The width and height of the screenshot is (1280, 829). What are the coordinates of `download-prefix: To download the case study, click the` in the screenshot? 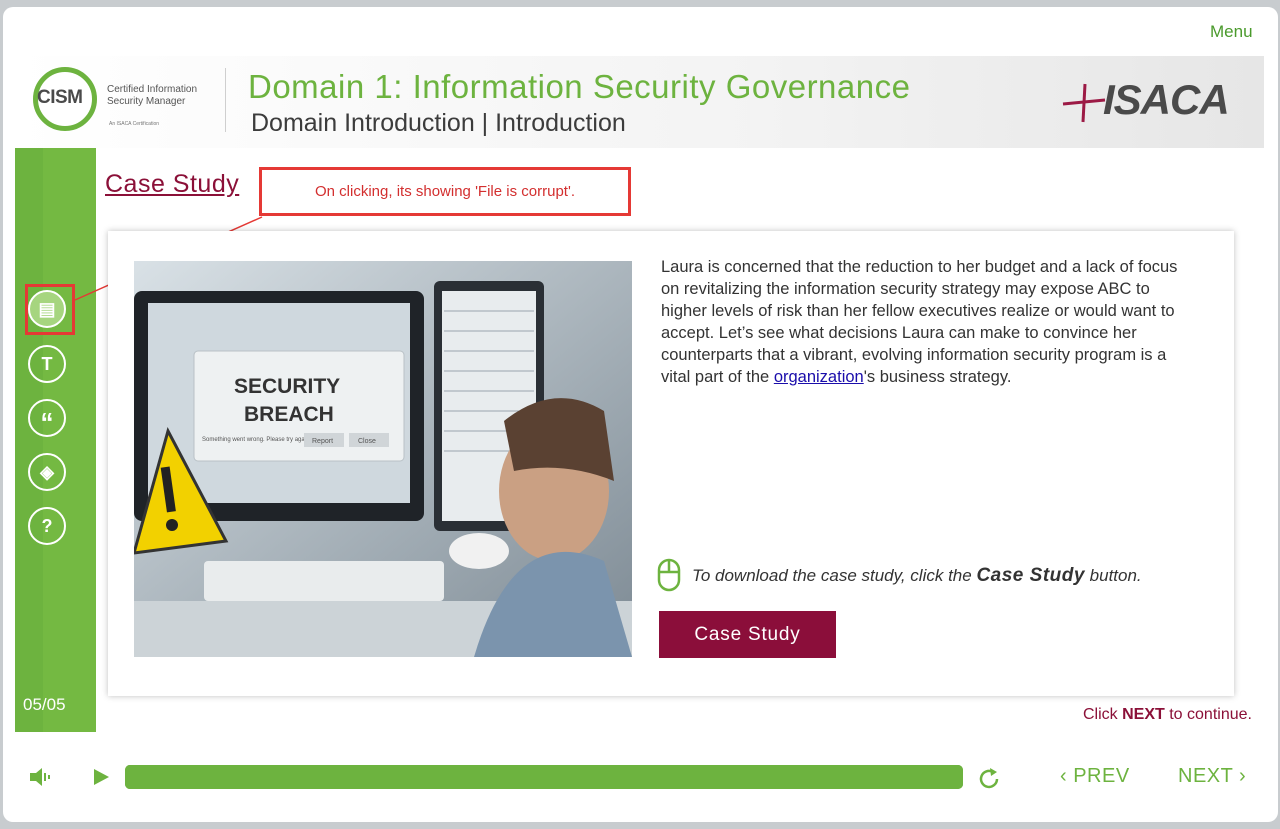 It's located at (834, 575).